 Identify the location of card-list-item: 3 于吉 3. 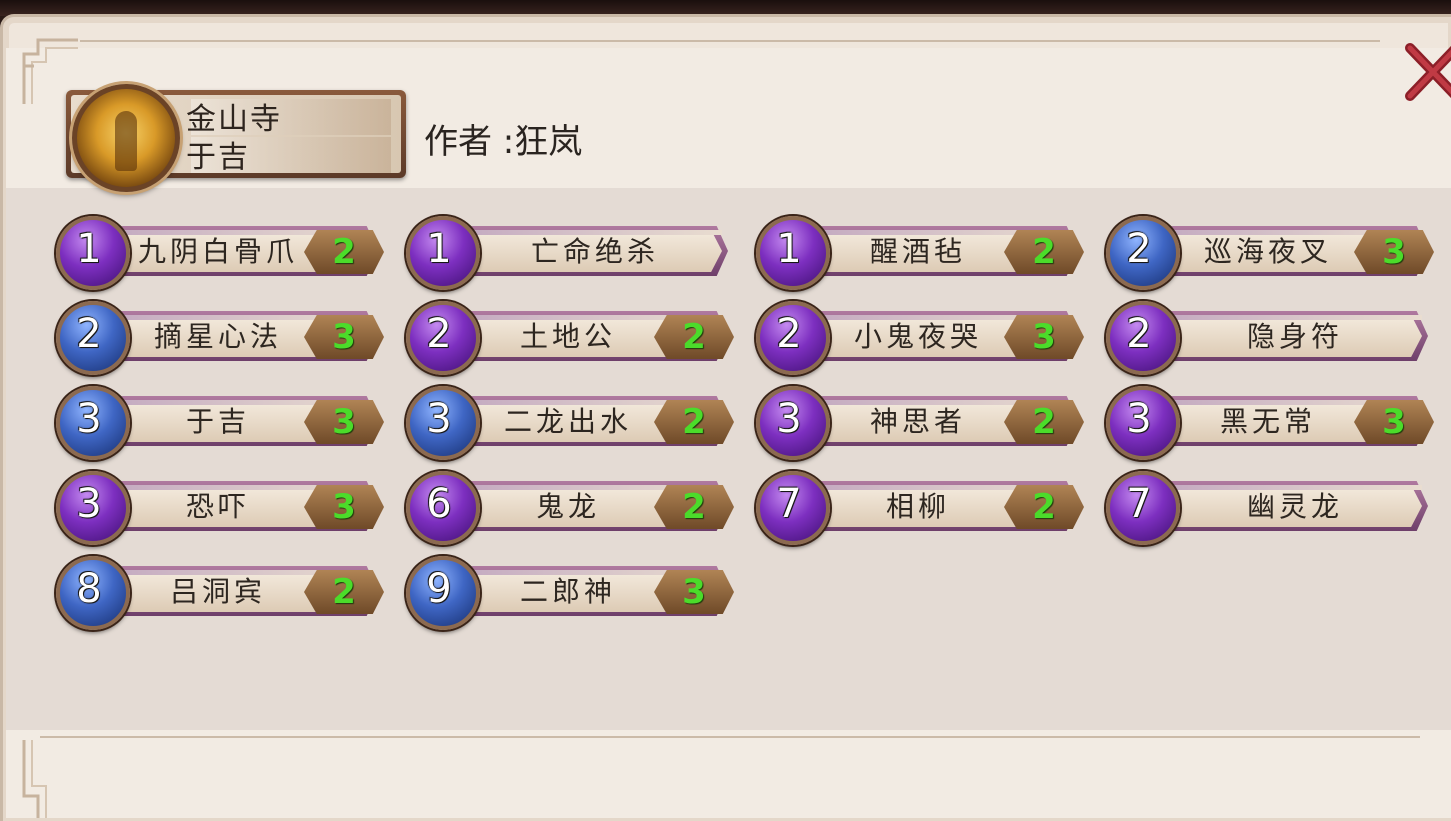
(221, 423).